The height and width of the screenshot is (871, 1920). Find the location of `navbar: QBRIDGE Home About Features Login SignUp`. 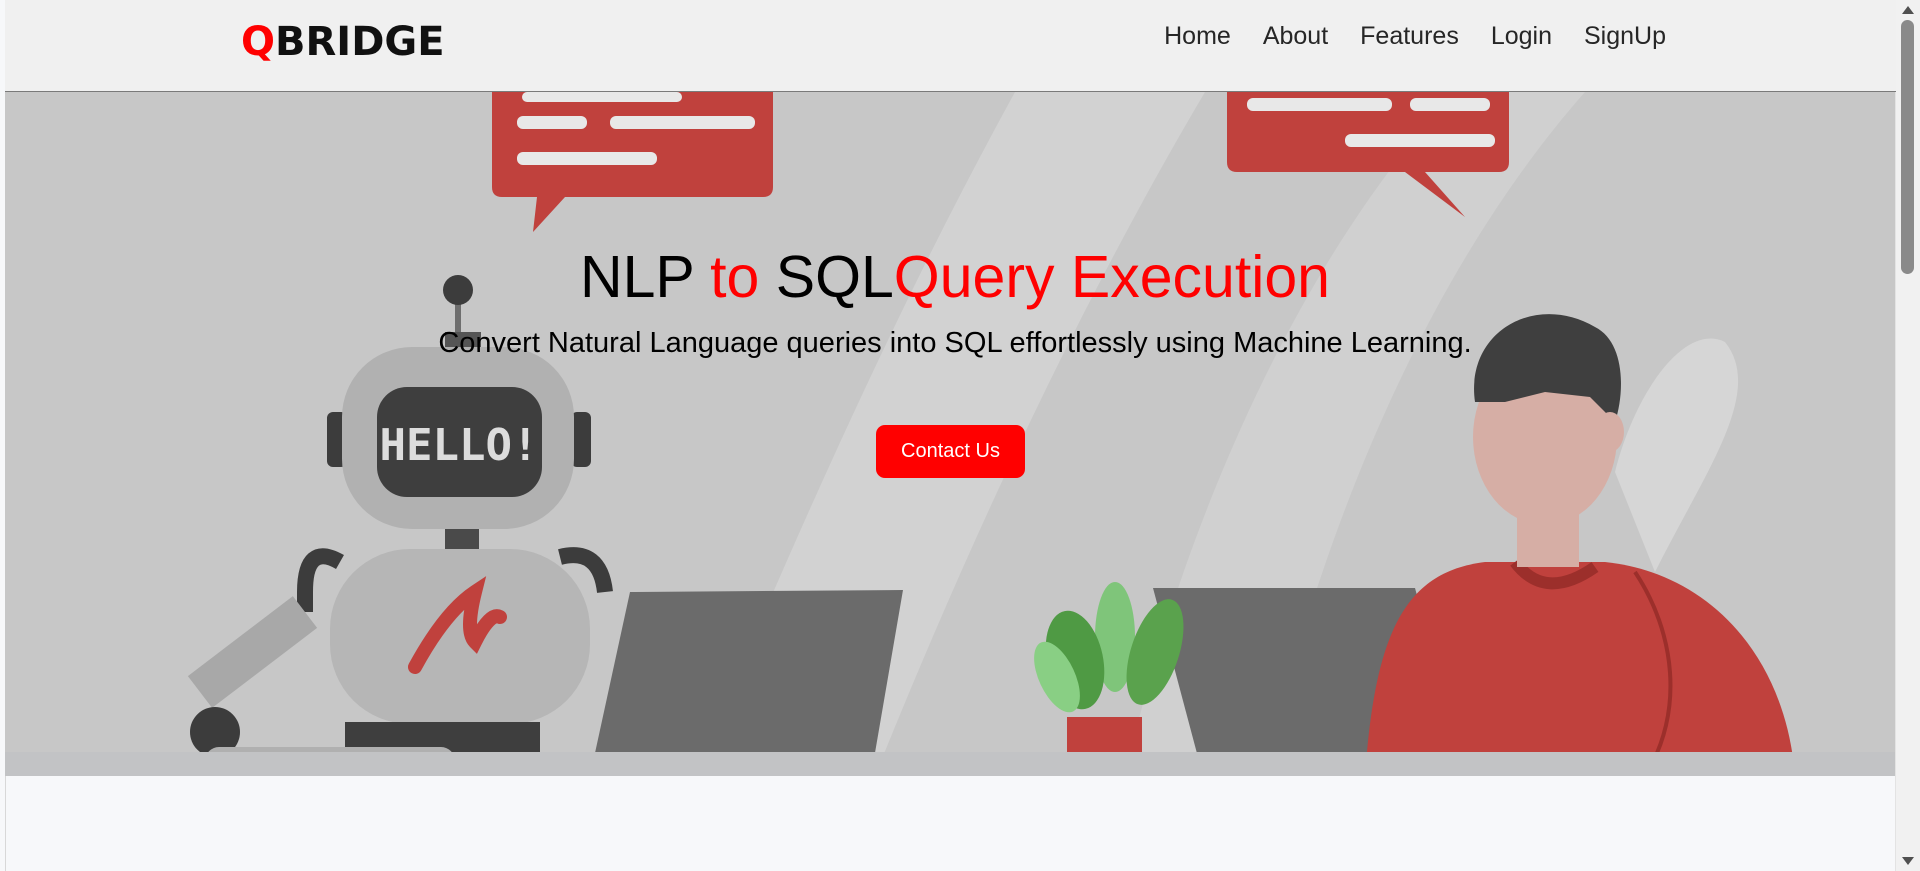

navbar: QBRIDGE Home About Features Login SignUp is located at coordinates (950, 46).